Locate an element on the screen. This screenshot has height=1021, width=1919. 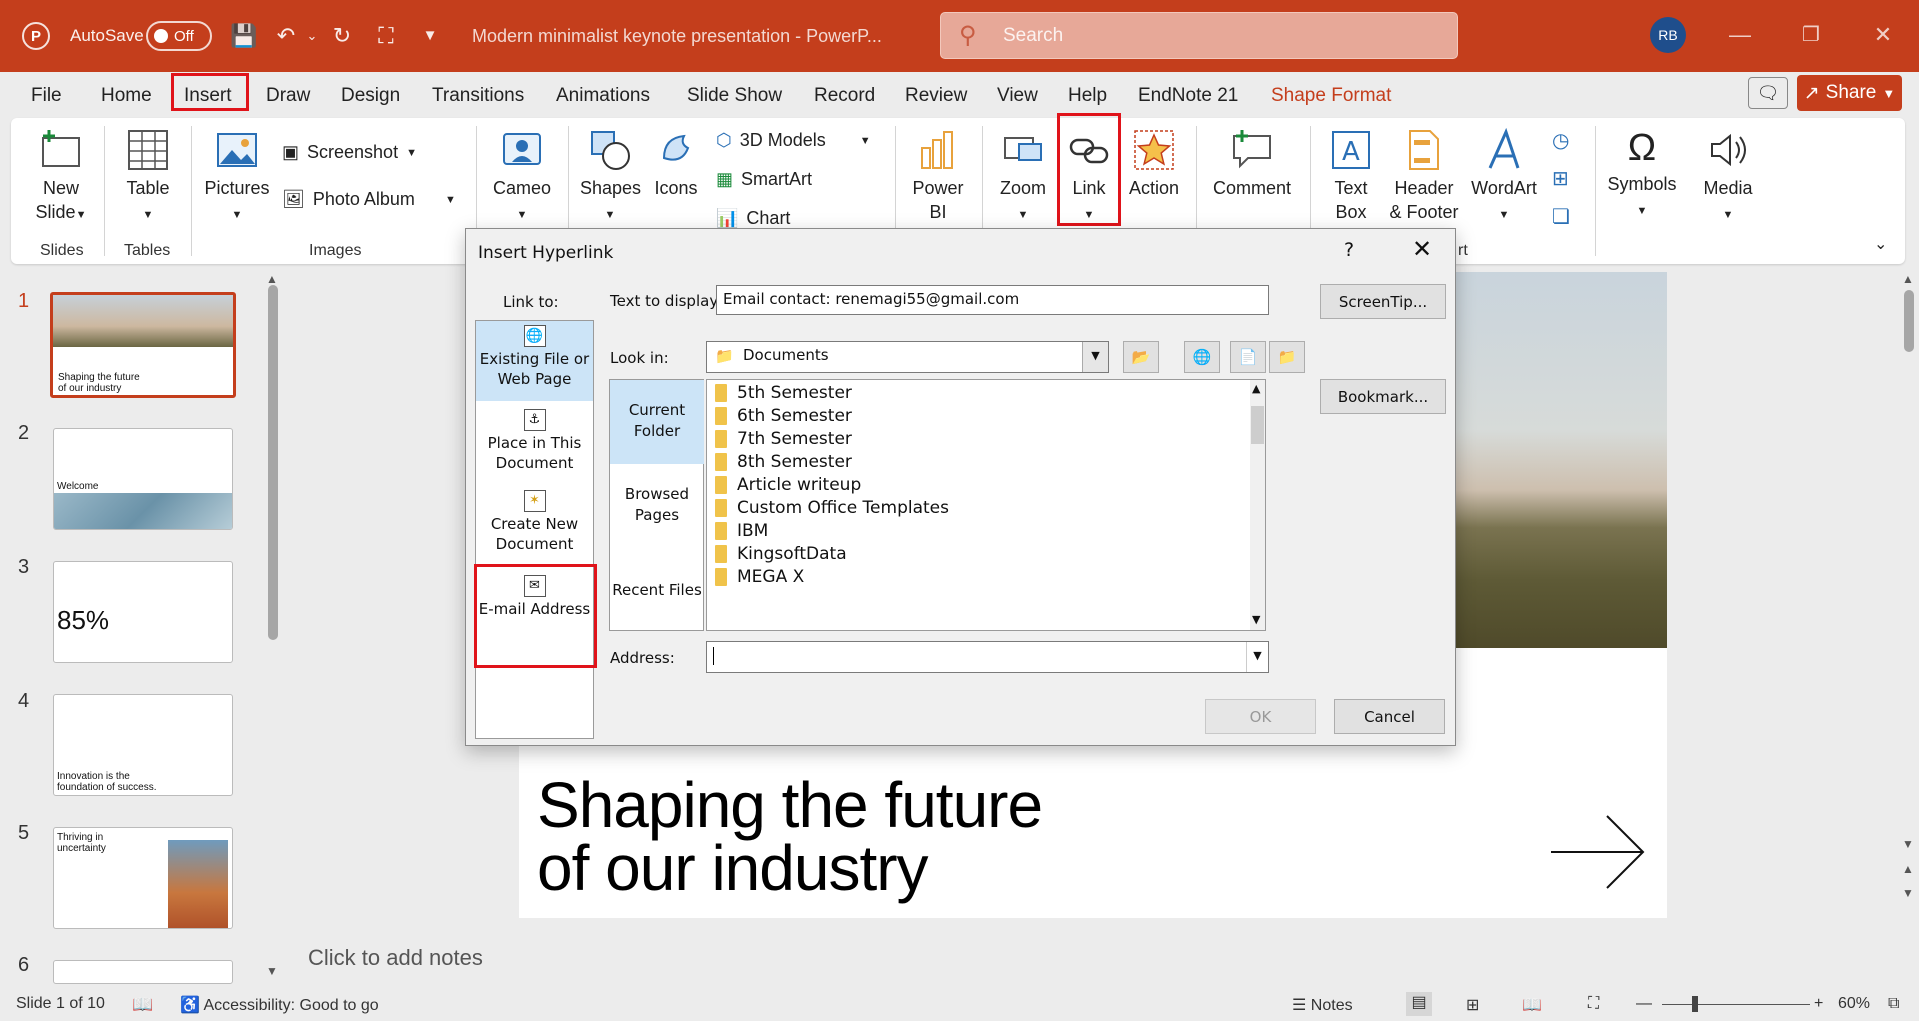
undo-icon: ↶ is located at coordinates (286, 36).